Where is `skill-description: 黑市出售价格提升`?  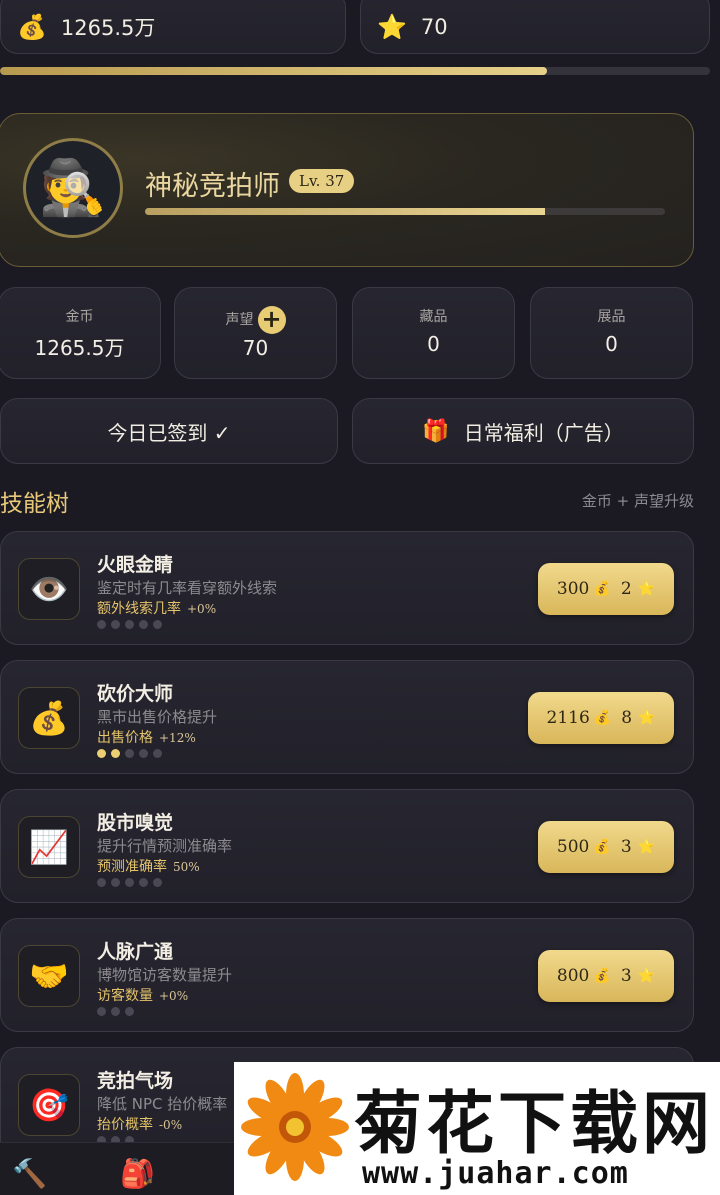 skill-description: 黑市出售价格提升 is located at coordinates (157, 717).